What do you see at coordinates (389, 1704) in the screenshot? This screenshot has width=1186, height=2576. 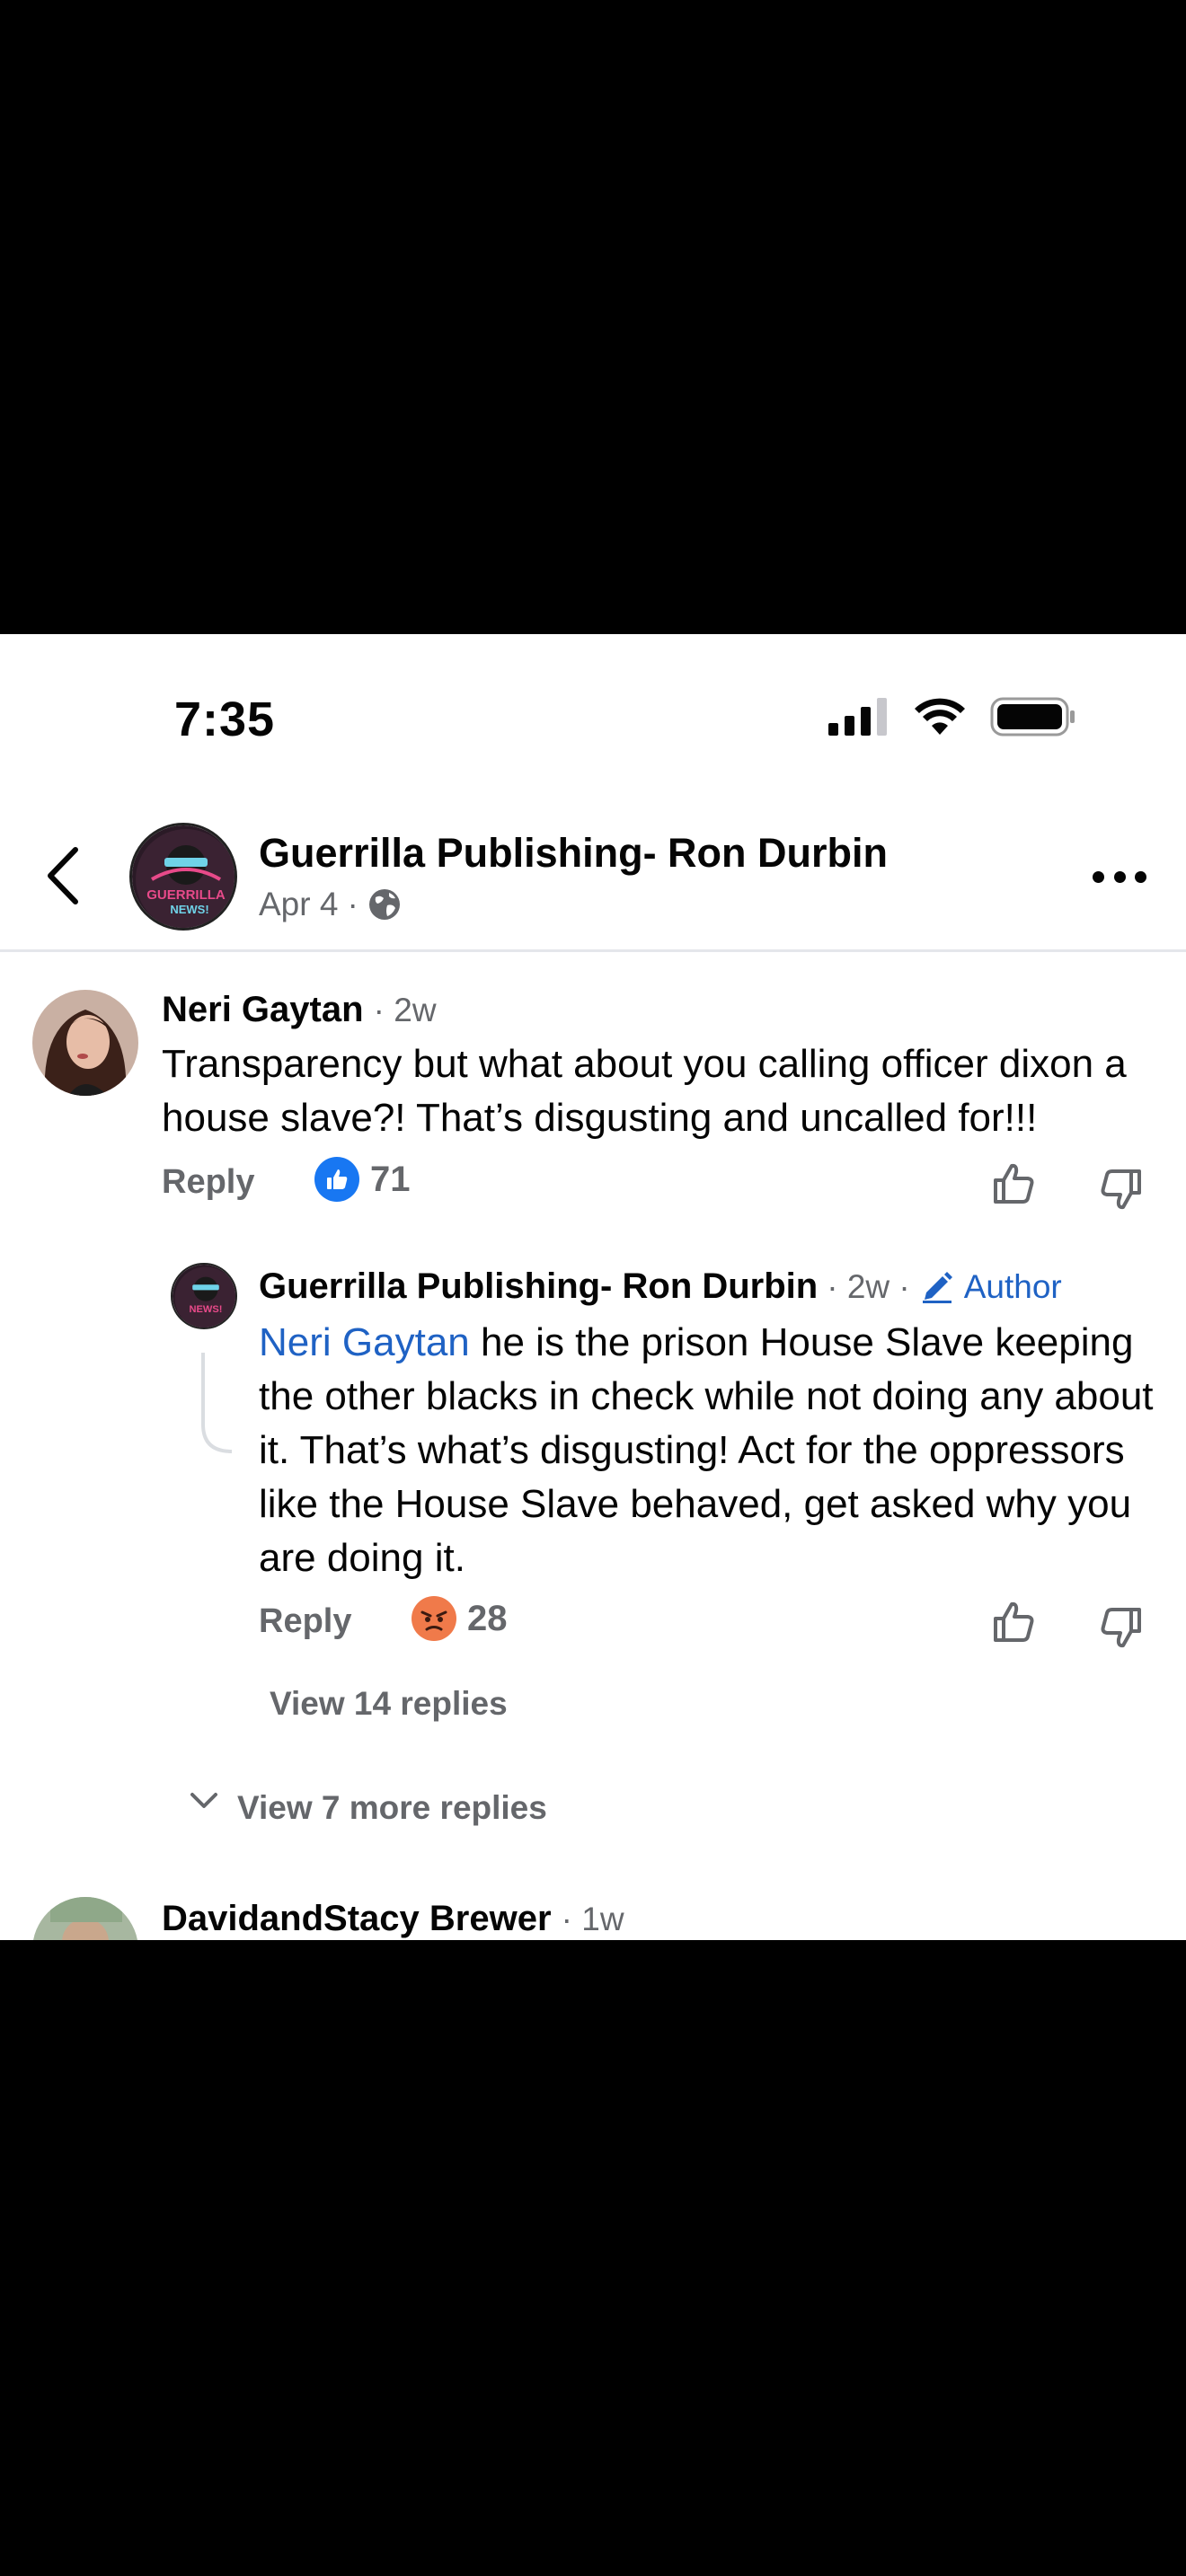 I see `view-replies-link: View 14 replies` at bounding box center [389, 1704].